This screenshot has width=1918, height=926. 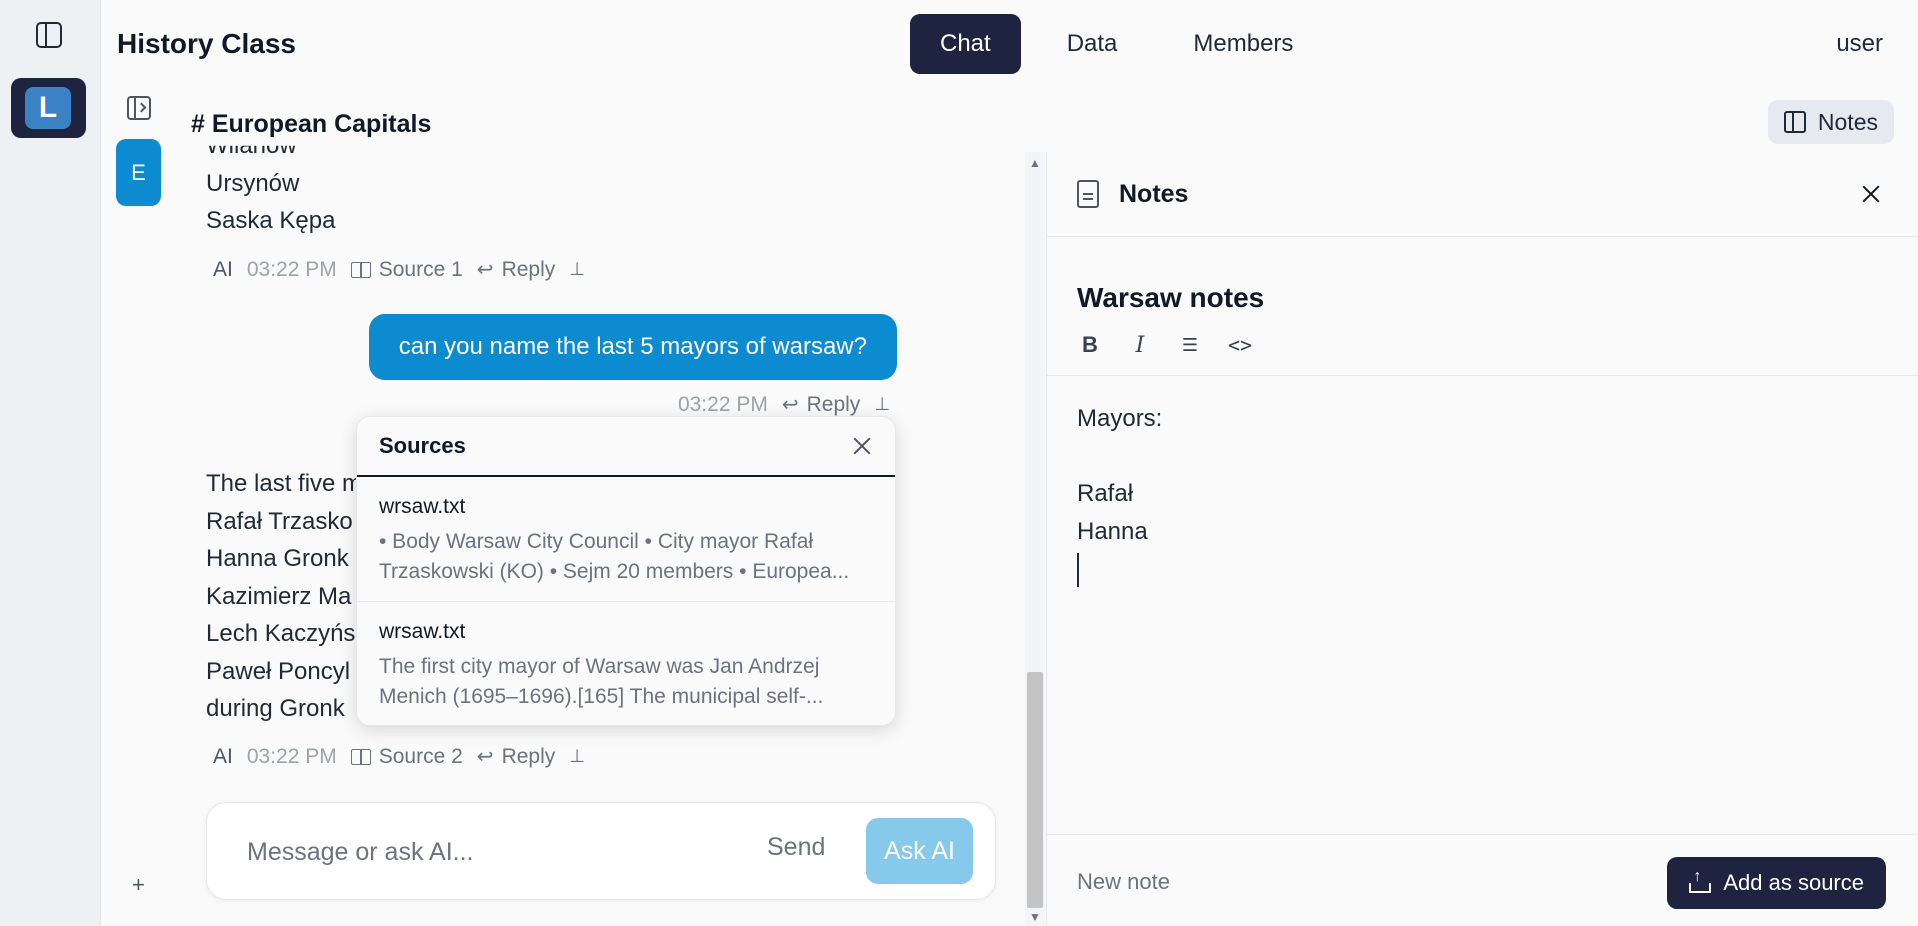 What do you see at coordinates (1170, 298) in the screenshot?
I see `note-title: Warsaw notes` at bounding box center [1170, 298].